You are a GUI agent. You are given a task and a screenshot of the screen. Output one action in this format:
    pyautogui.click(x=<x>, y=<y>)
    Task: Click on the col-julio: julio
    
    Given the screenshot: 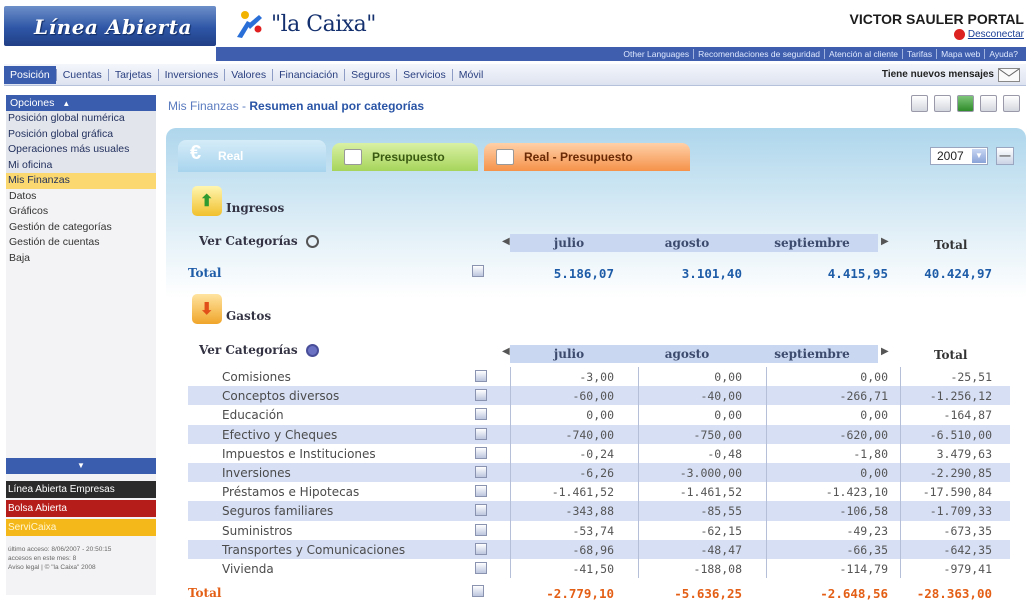 What is the action you would take?
    pyautogui.click(x=569, y=243)
    